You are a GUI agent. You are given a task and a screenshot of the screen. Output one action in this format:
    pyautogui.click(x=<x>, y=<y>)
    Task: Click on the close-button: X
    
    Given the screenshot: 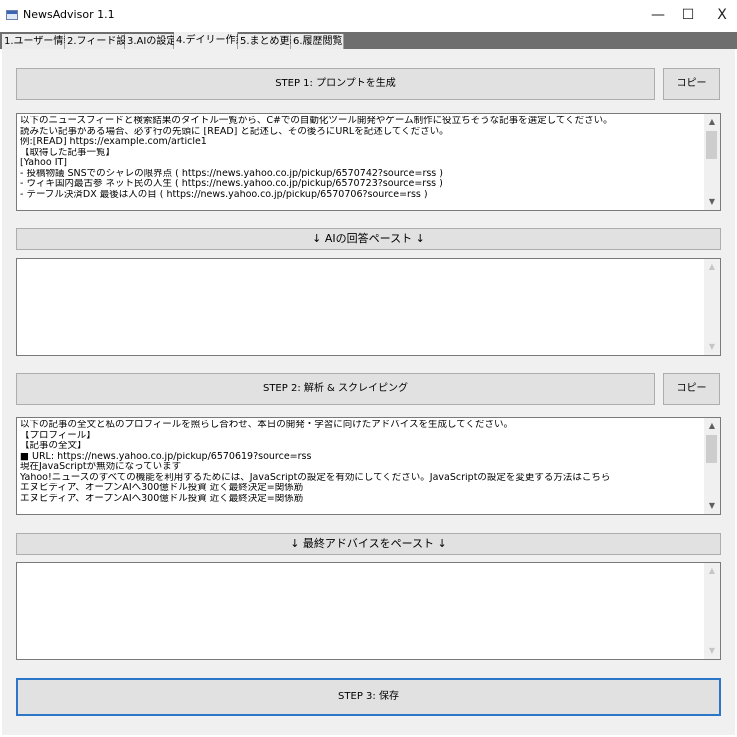 What is the action you would take?
    pyautogui.click(x=720, y=15)
    